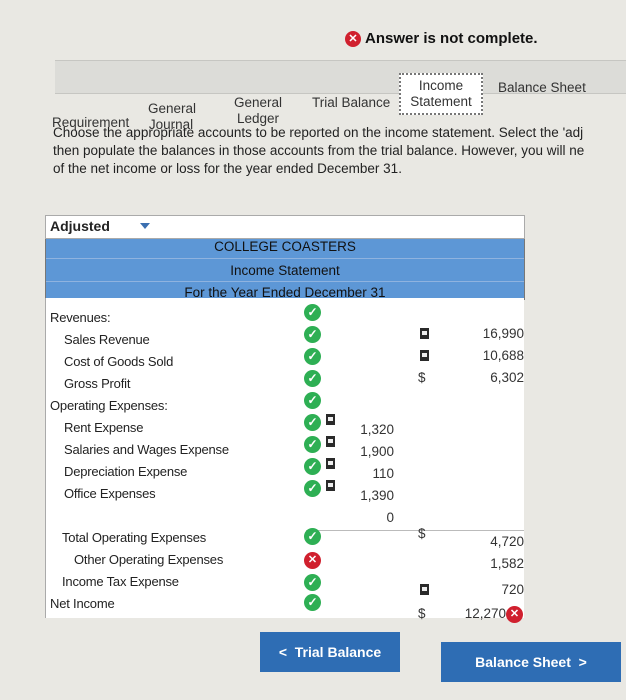 This screenshot has height=700, width=626. I want to click on button-label: Trial Balance, so click(338, 652).